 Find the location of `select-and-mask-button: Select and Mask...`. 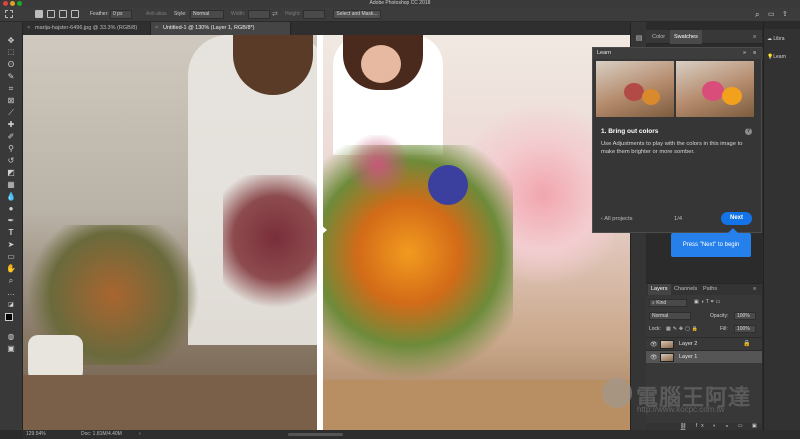

select-and-mask-button: Select and Mask... is located at coordinates (357, 14).